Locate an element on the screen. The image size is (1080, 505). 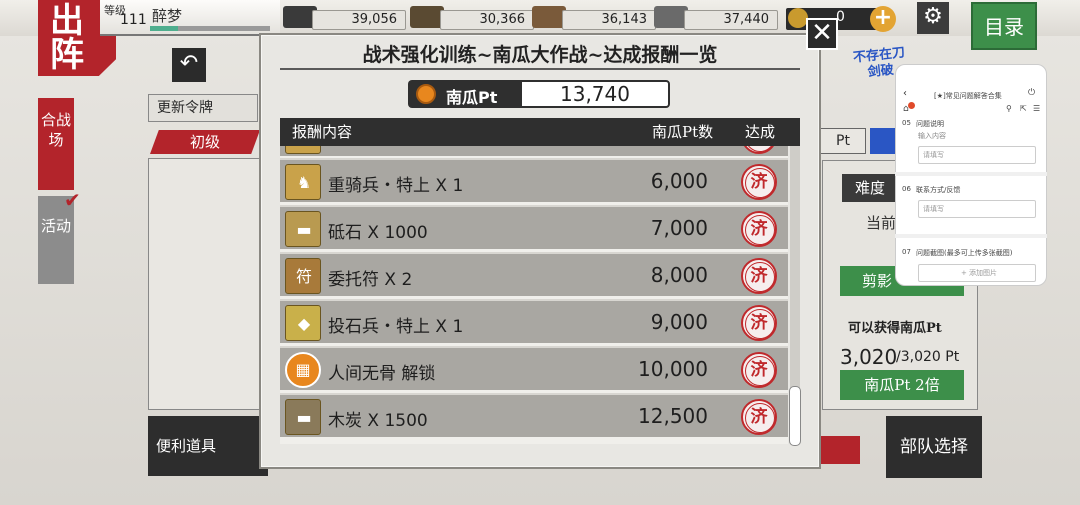
column-header-content: 报酬内容 is located at coordinates (322, 132).